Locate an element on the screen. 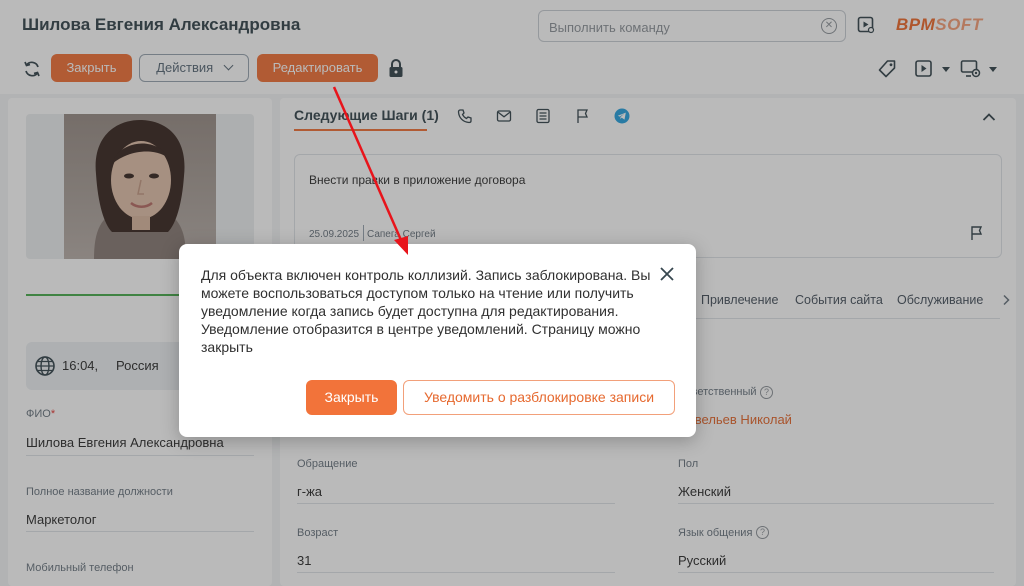 This screenshot has height=586, width=1024. close-icon is located at coordinates (667, 274).